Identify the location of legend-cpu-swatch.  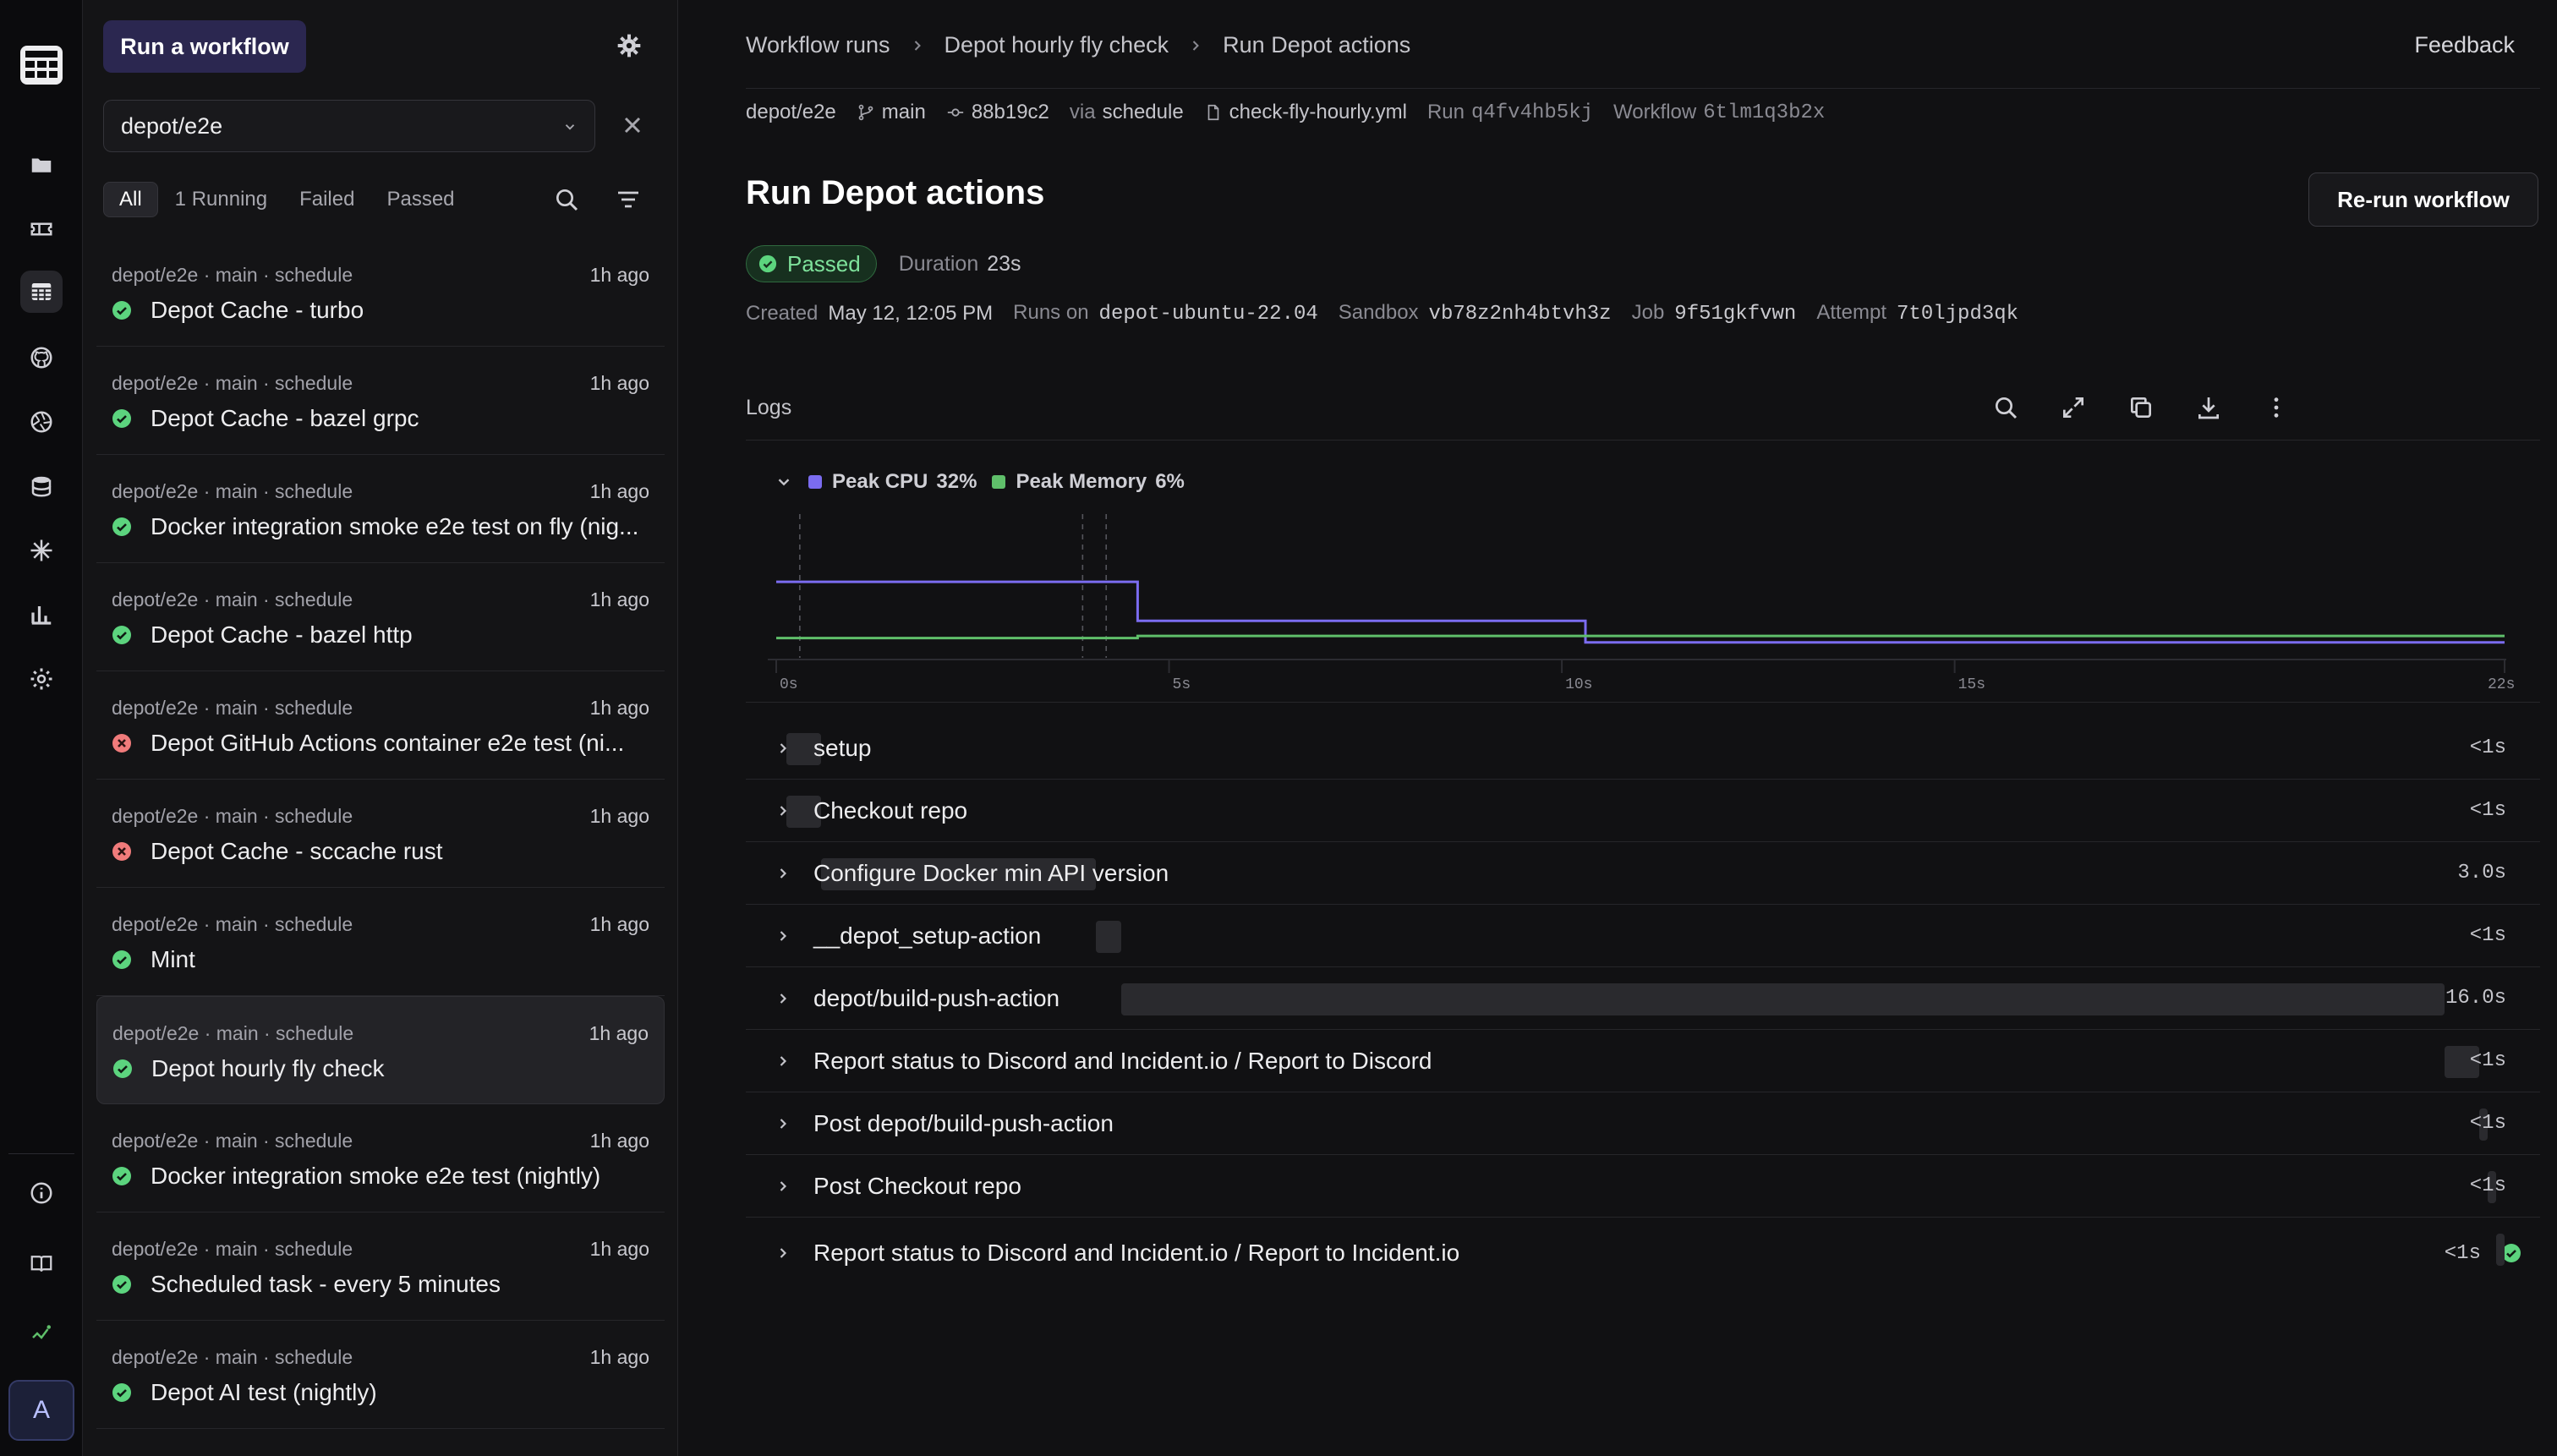
(815, 482).